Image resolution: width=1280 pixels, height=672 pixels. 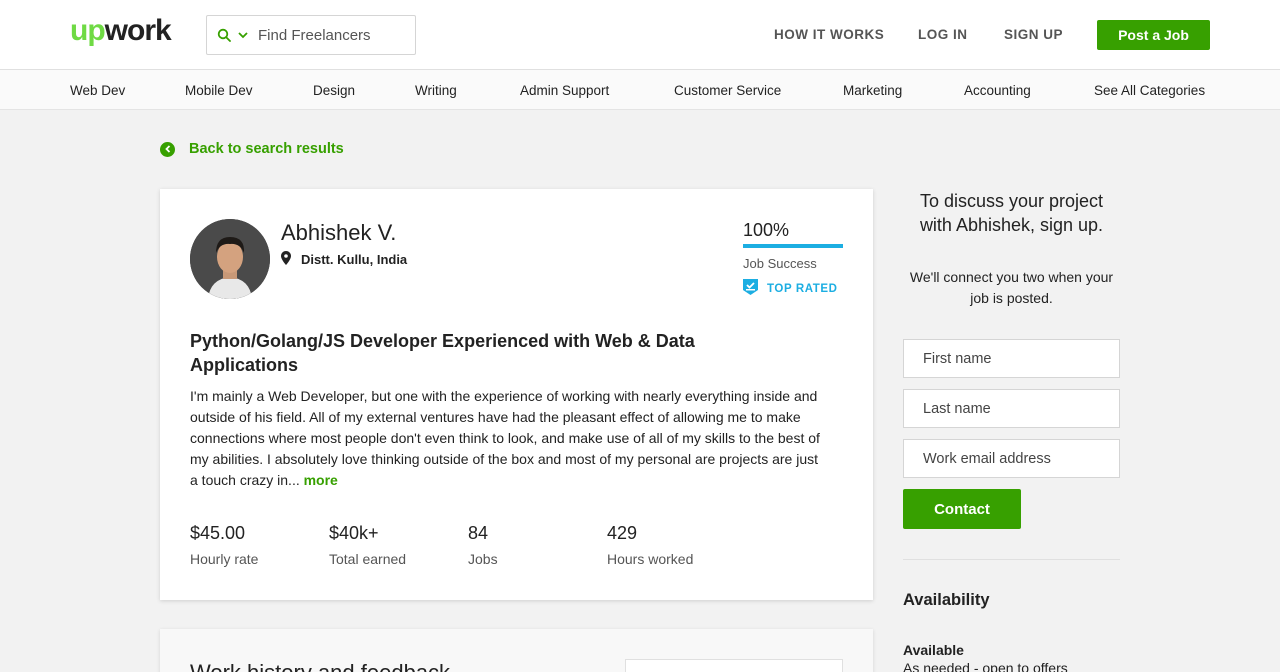 I want to click on search-box, so click(x=311, y=35).